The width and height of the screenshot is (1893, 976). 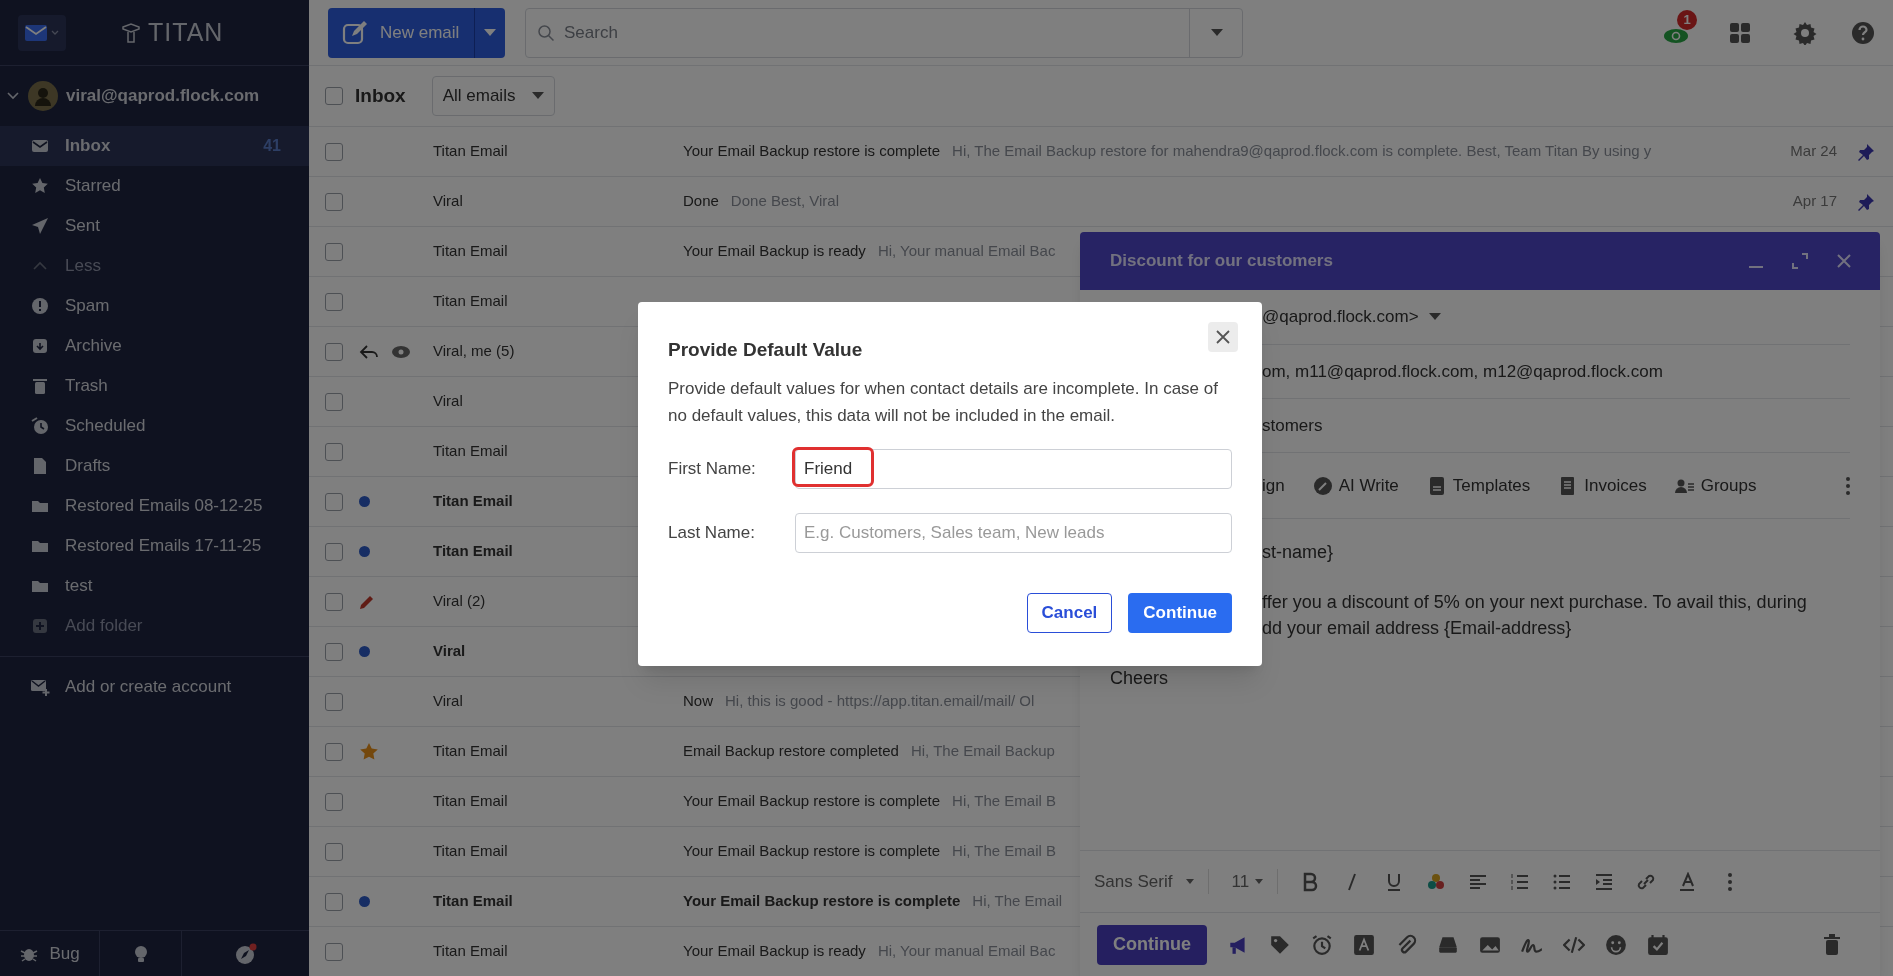 I want to click on list-title: Inbox, so click(x=380, y=95).